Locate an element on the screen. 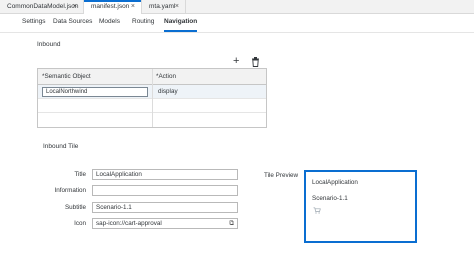 This screenshot has height=260, width=474. file-tab-commondatamodel: CommonDataModel.json × is located at coordinates (42, 7).